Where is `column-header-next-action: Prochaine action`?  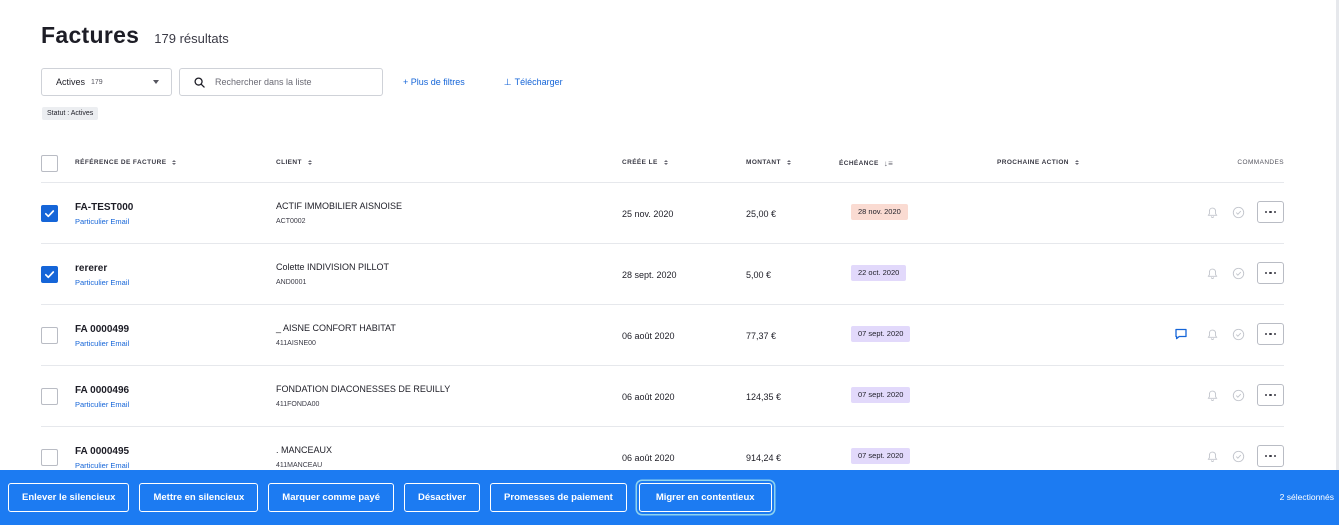 column-header-next-action: Prochaine action is located at coordinates (1038, 162).